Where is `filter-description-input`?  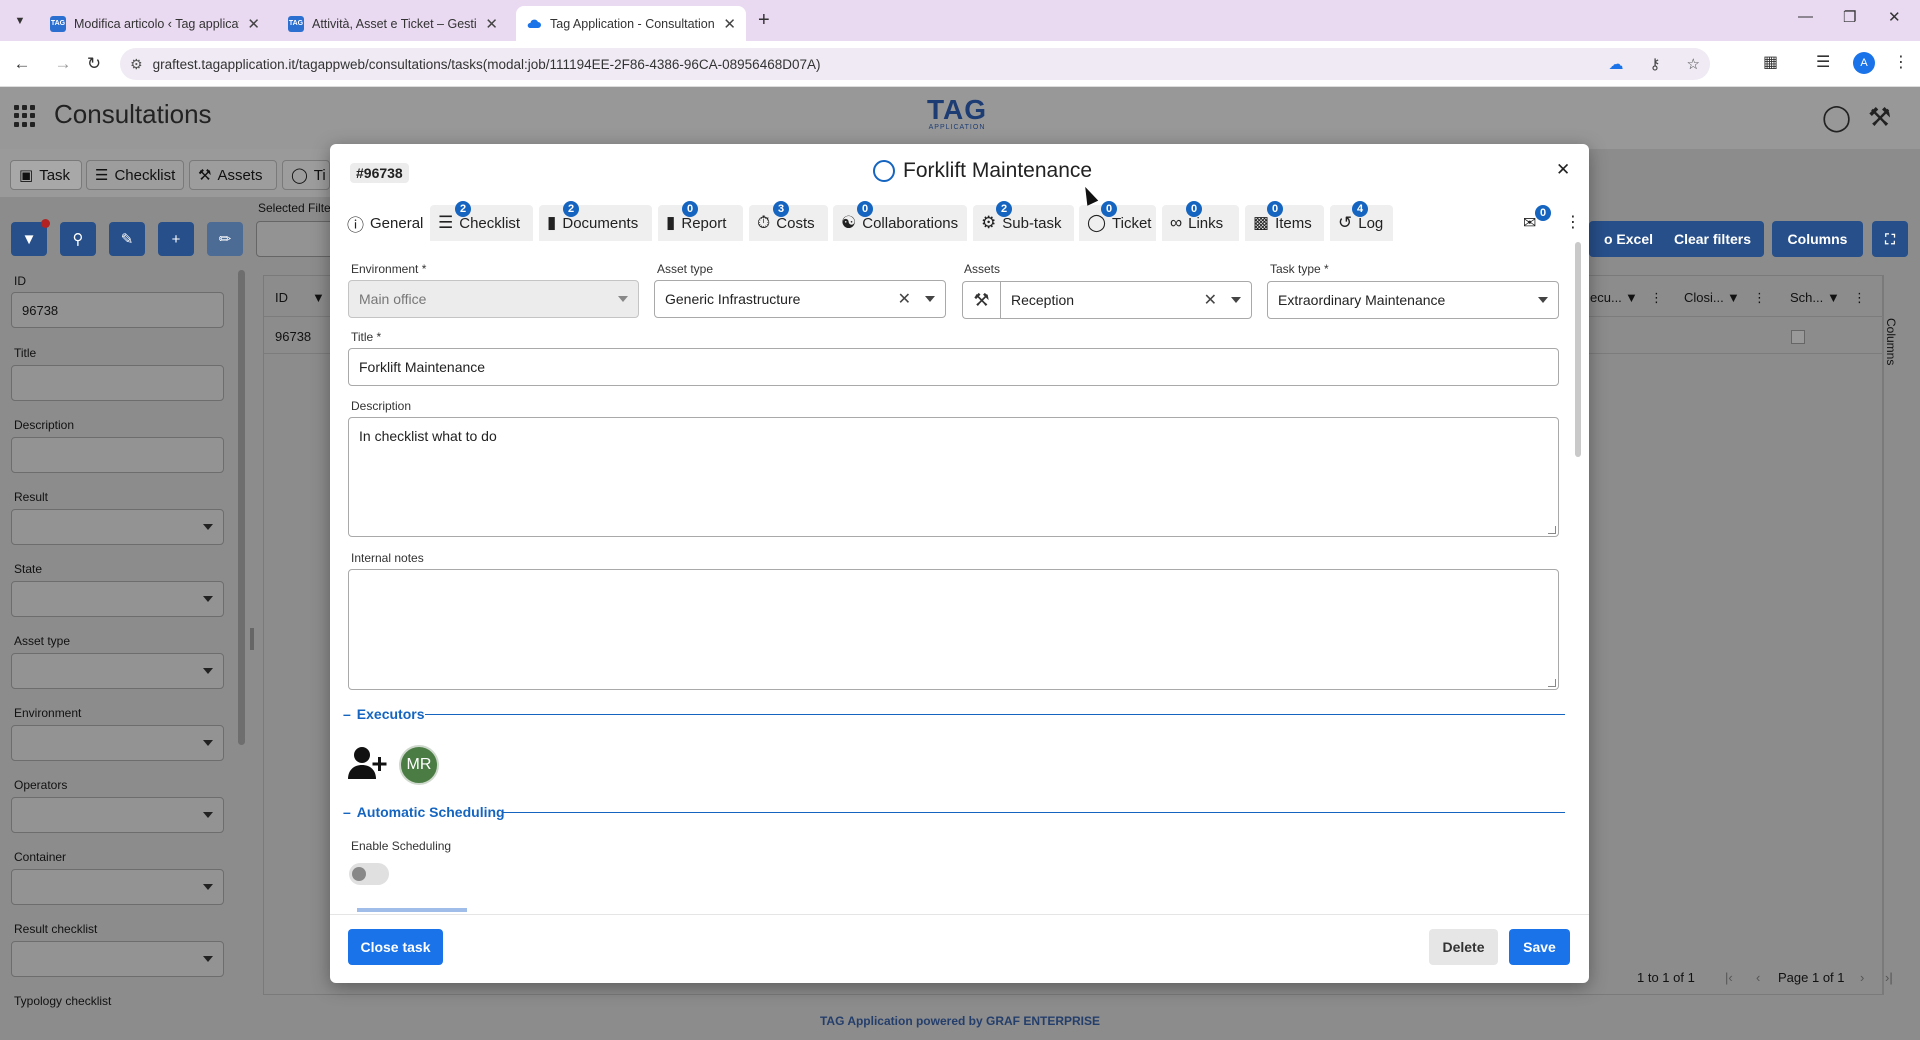 filter-description-input is located at coordinates (117, 455).